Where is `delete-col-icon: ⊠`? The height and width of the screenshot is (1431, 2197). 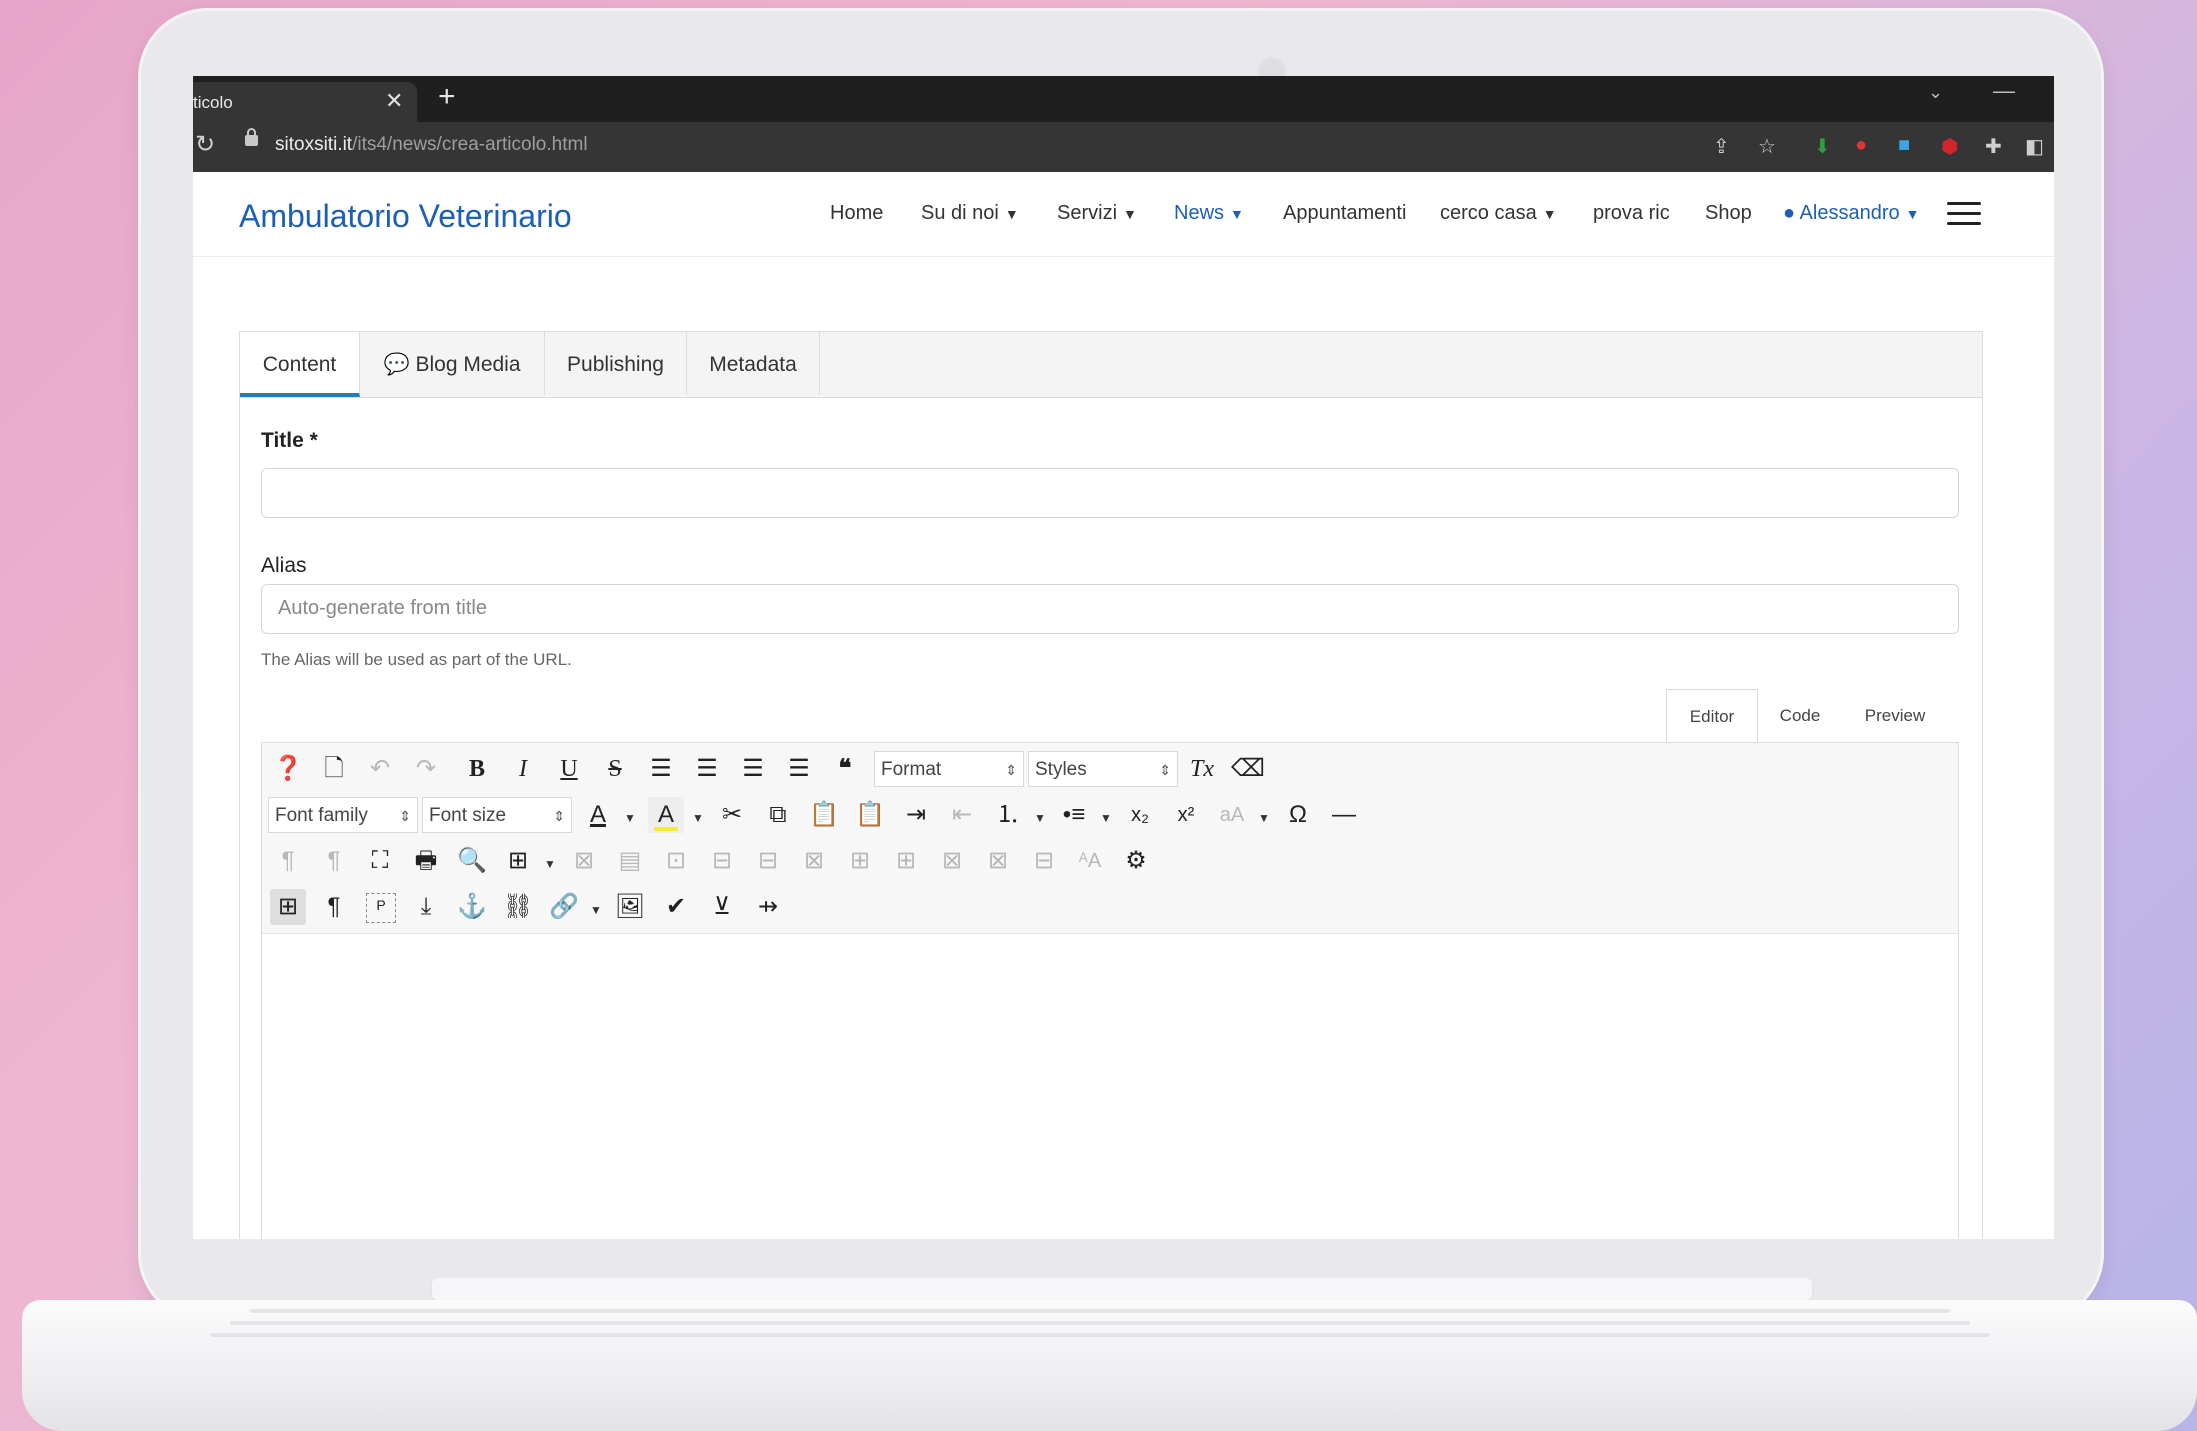 delete-col-icon: ⊠ is located at coordinates (952, 861).